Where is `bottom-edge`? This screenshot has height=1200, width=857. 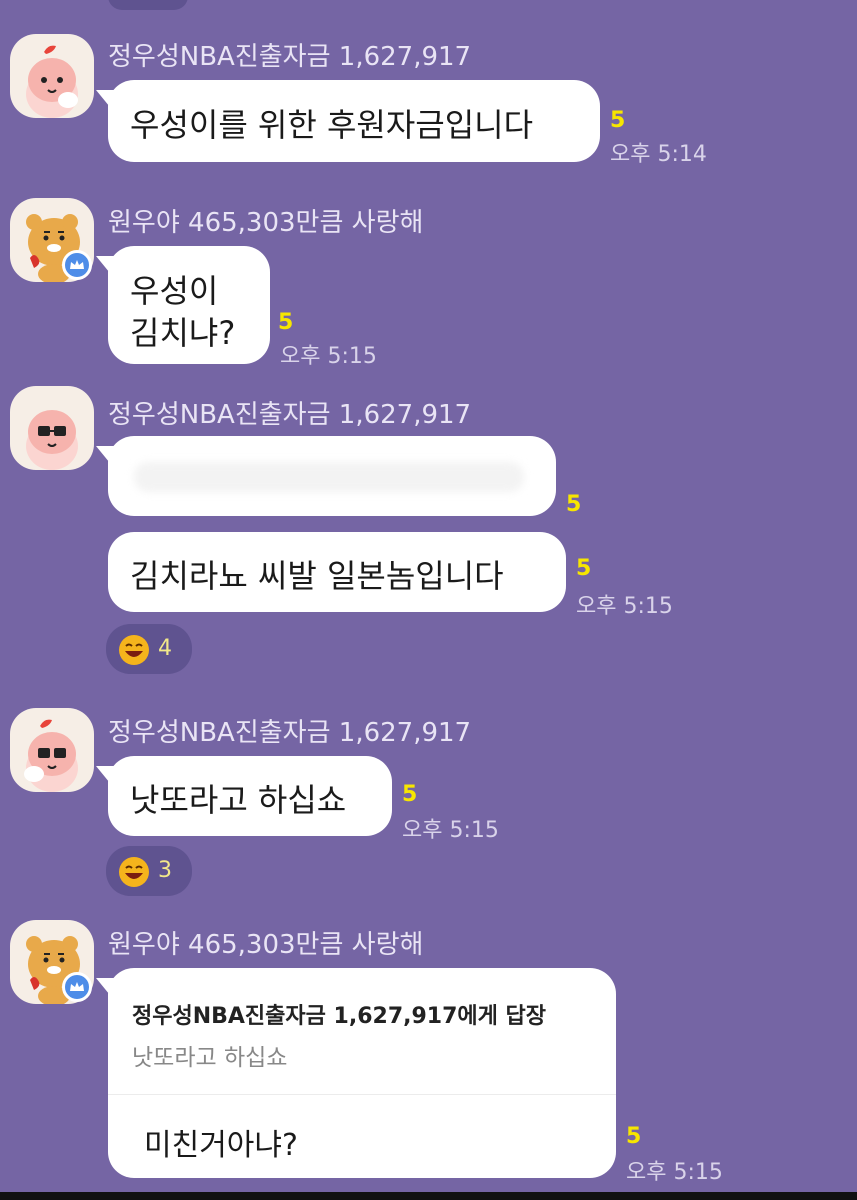
bottom-edge is located at coordinates (428, 1196).